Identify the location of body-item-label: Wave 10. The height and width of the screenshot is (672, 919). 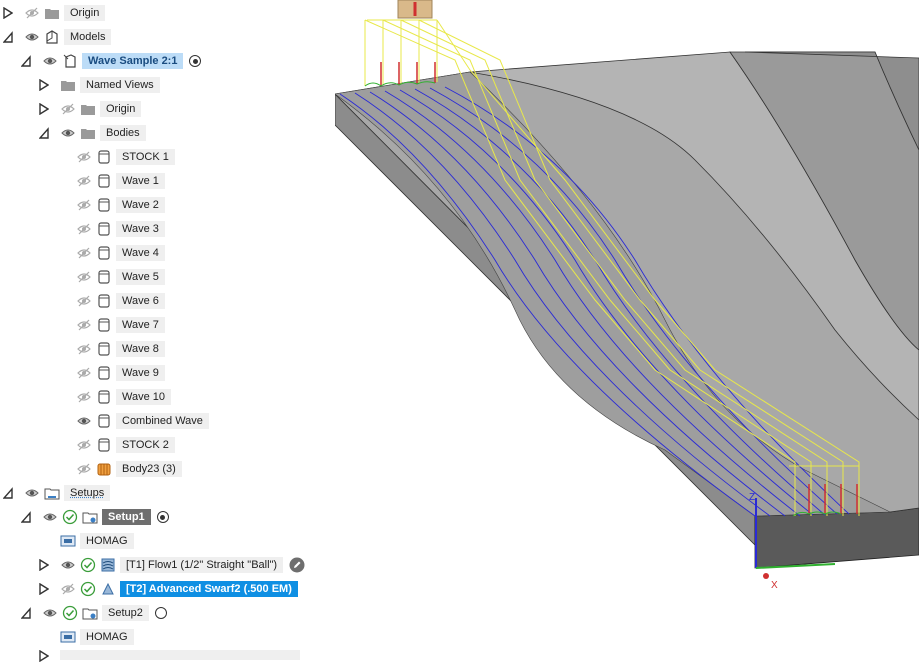
(144, 397).